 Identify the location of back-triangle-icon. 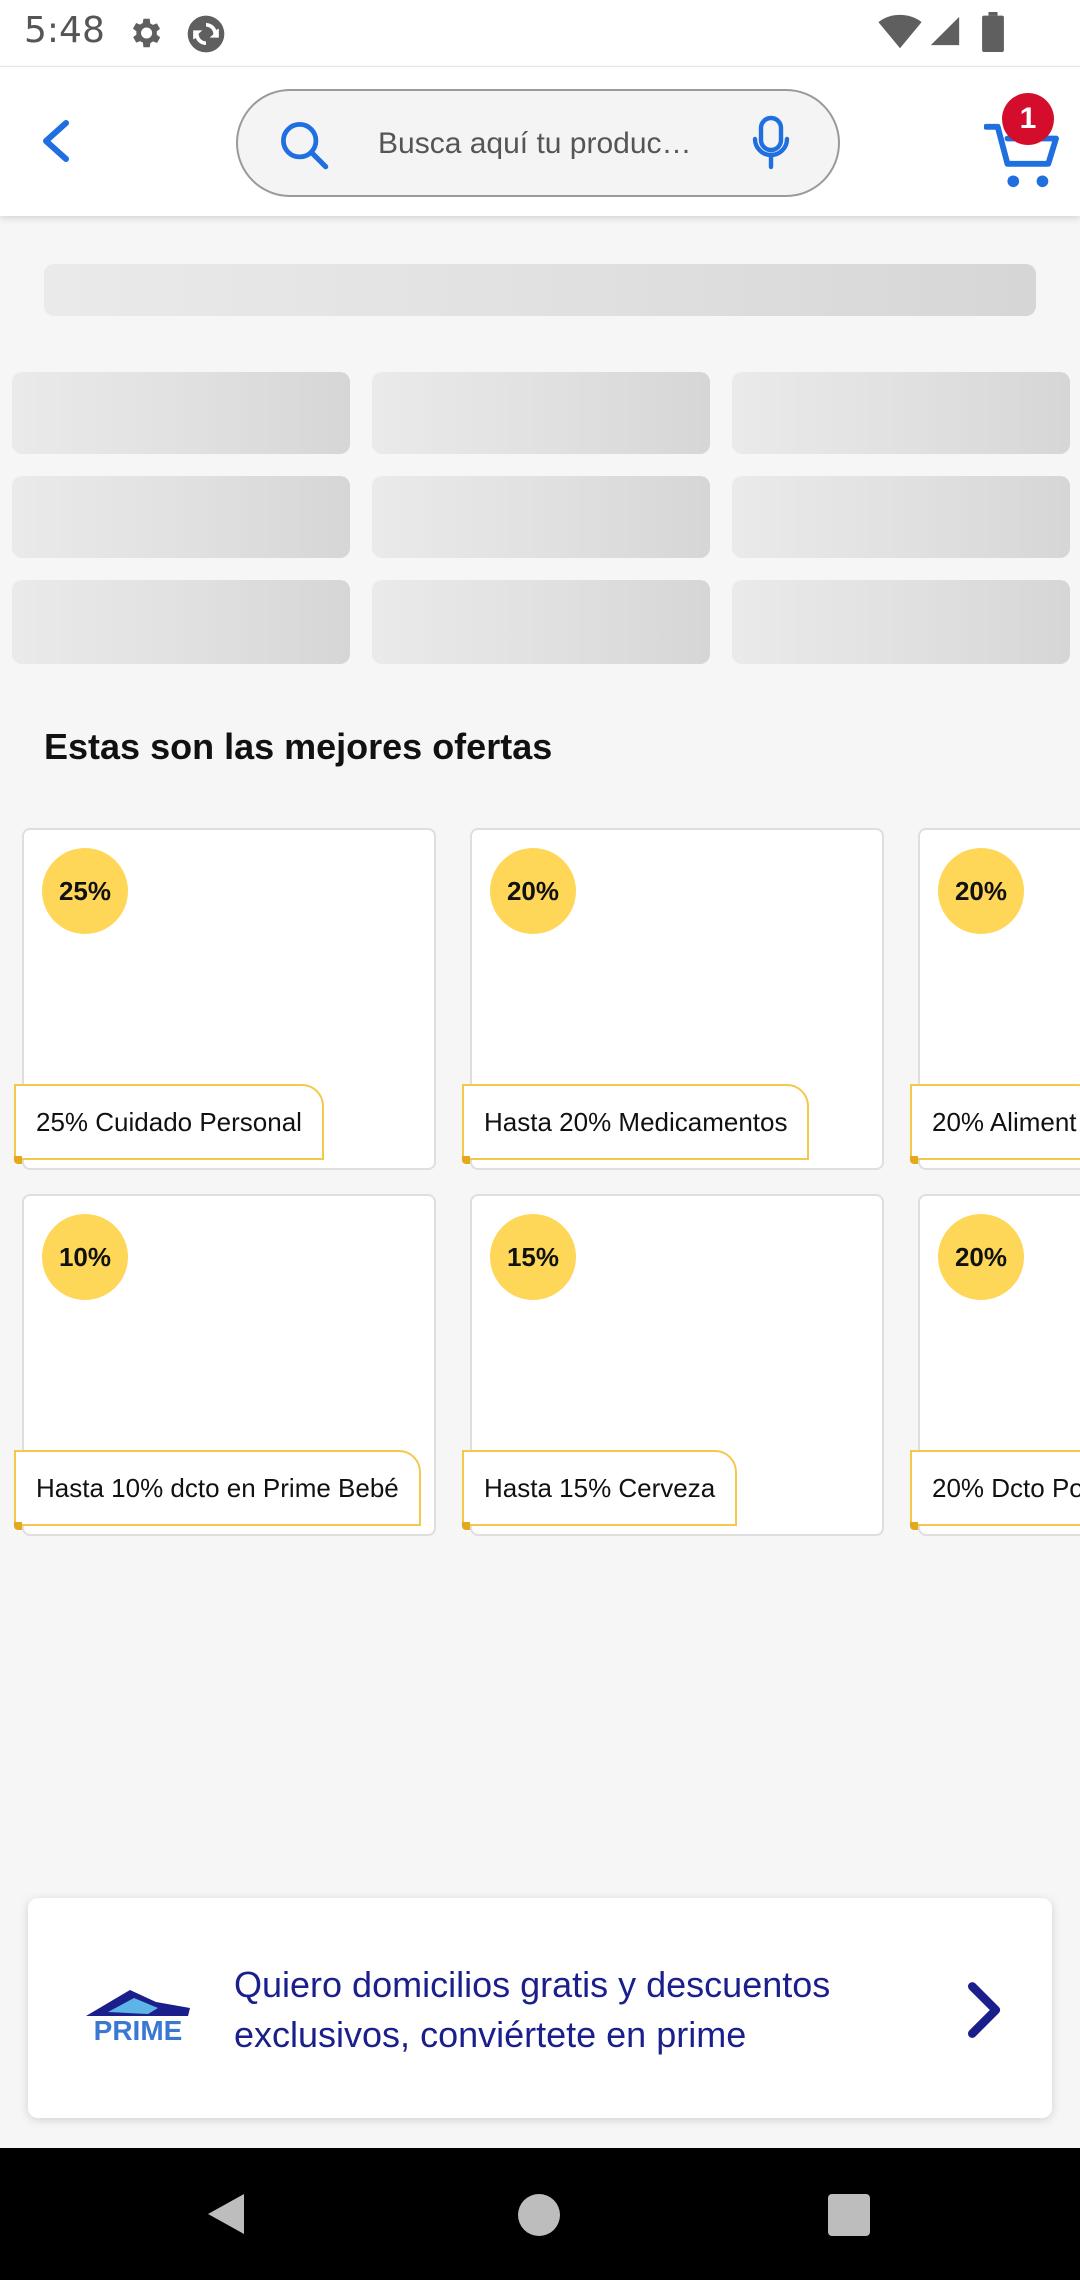
(226, 2214).